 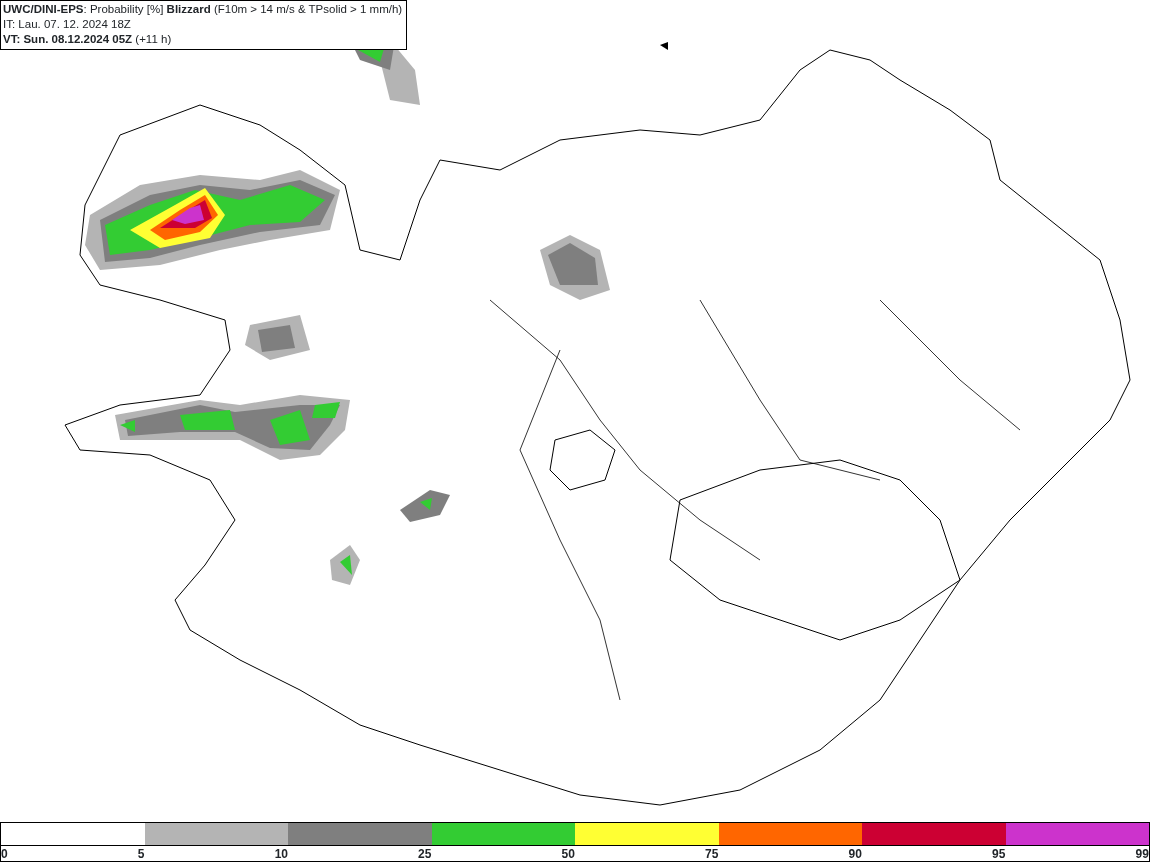 What do you see at coordinates (712, 854) in the screenshot?
I see `legend-tick-label: 75` at bounding box center [712, 854].